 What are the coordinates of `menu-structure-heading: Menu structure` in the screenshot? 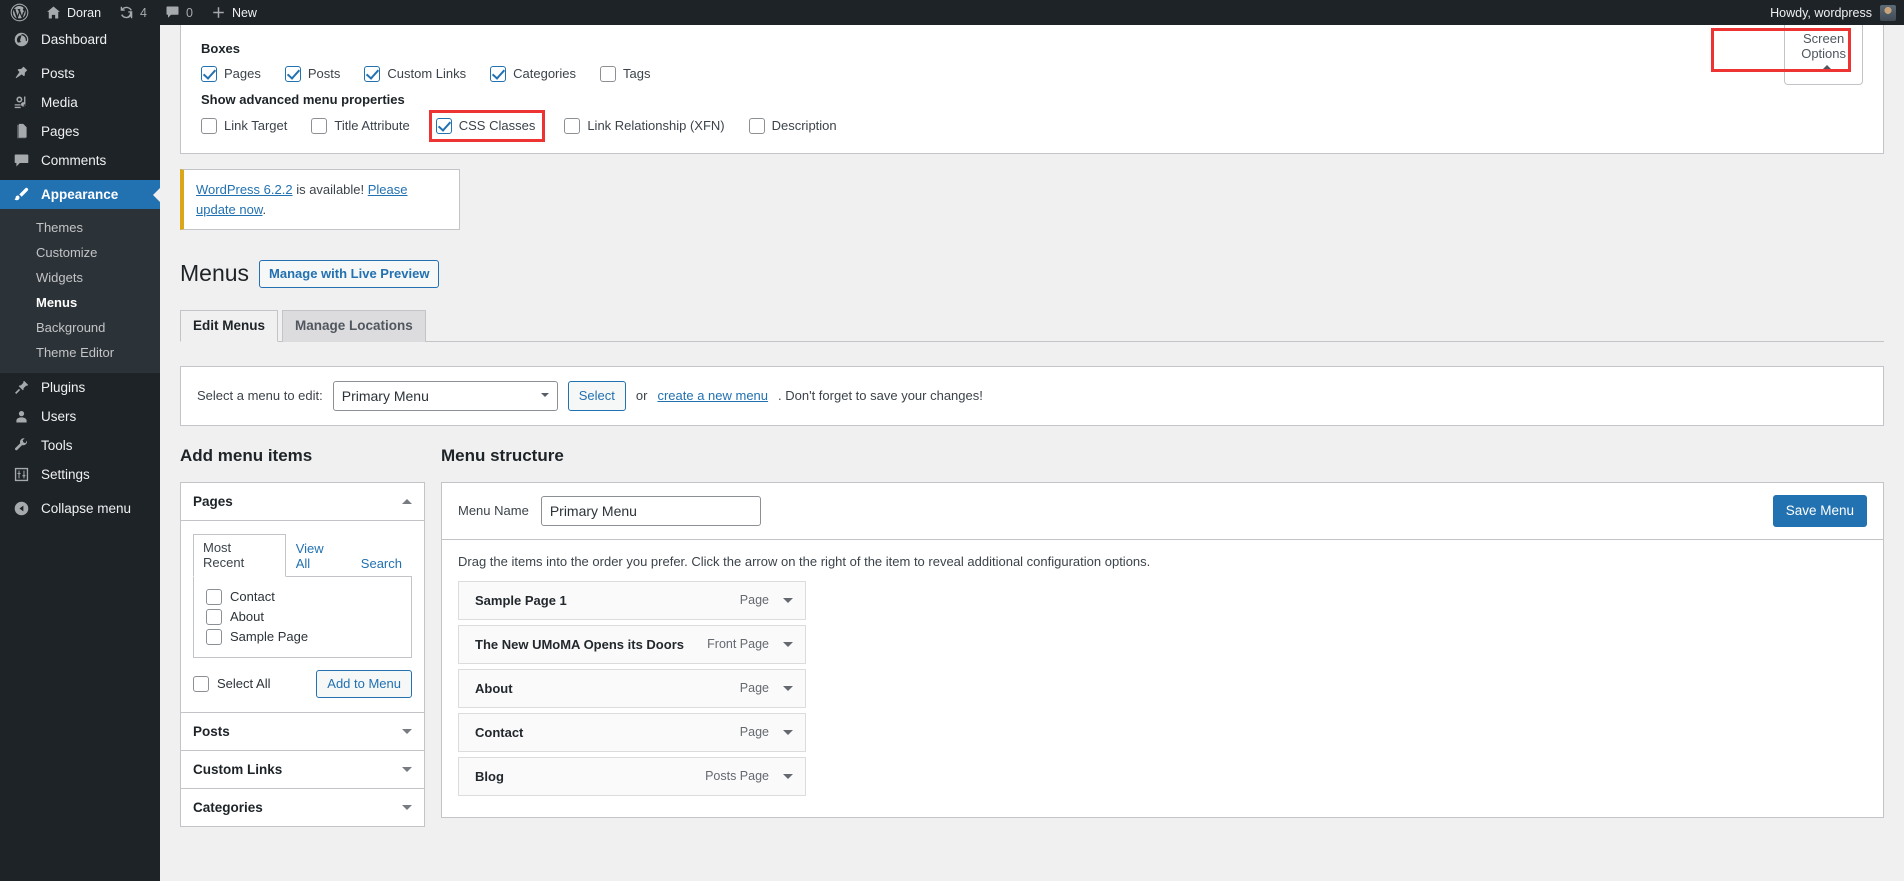 It's located at (502, 455).